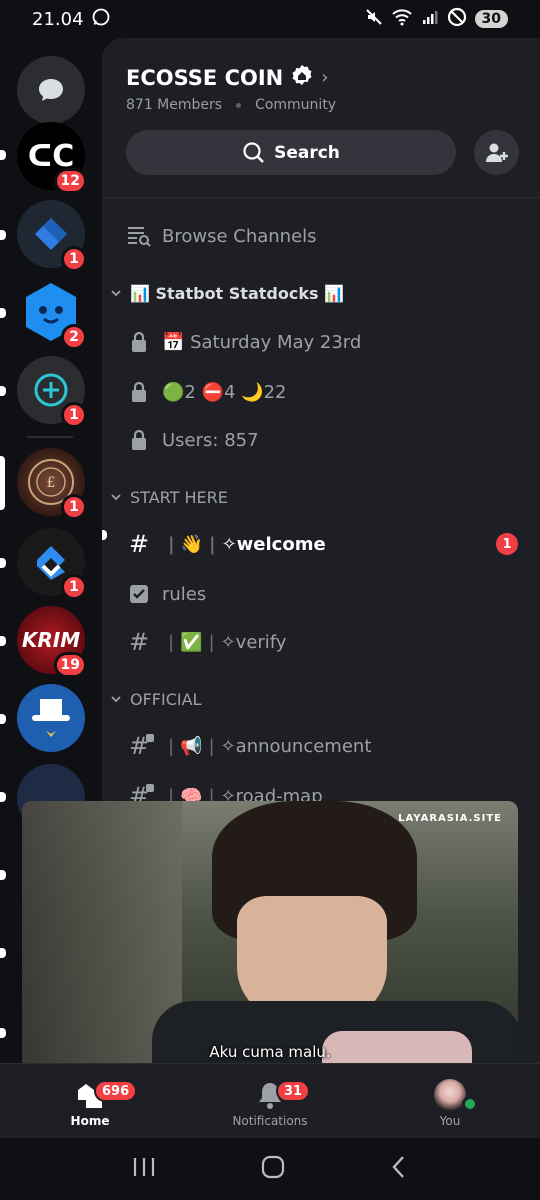 This screenshot has height=1200, width=540. I want to click on tab-label: You, so click(450, 1121).